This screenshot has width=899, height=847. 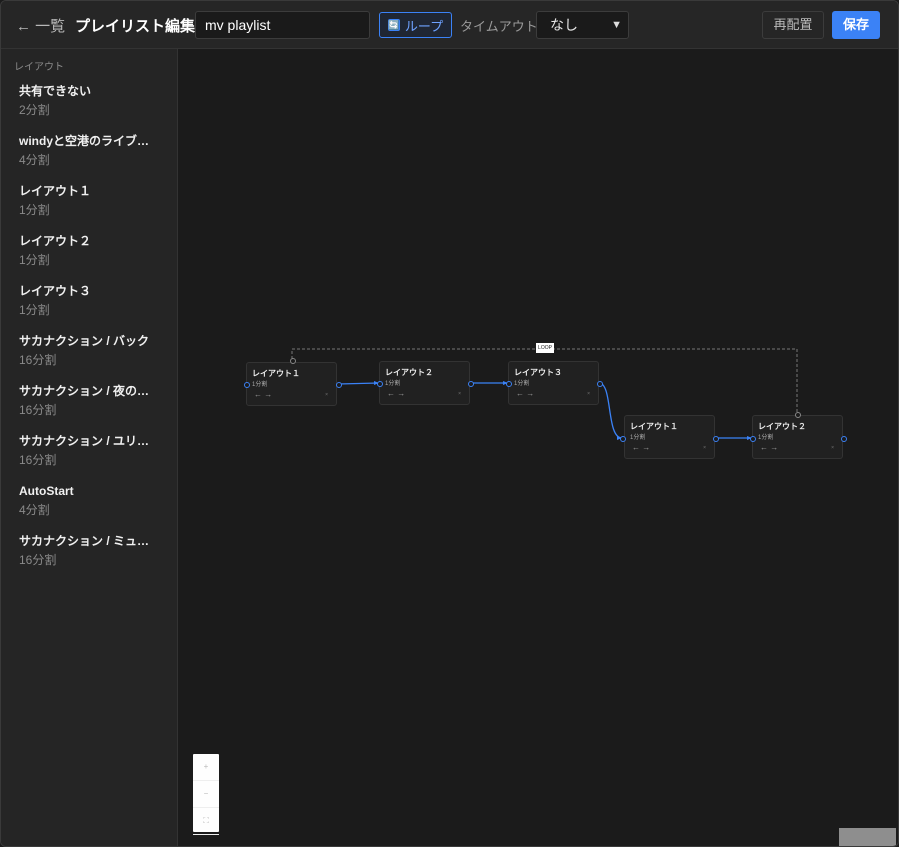 What do you see at coordinates (89, 141) in the screenshot?
I see `layout-item-name: windyと空港のライブ映像` at bounding box center [89, 141].